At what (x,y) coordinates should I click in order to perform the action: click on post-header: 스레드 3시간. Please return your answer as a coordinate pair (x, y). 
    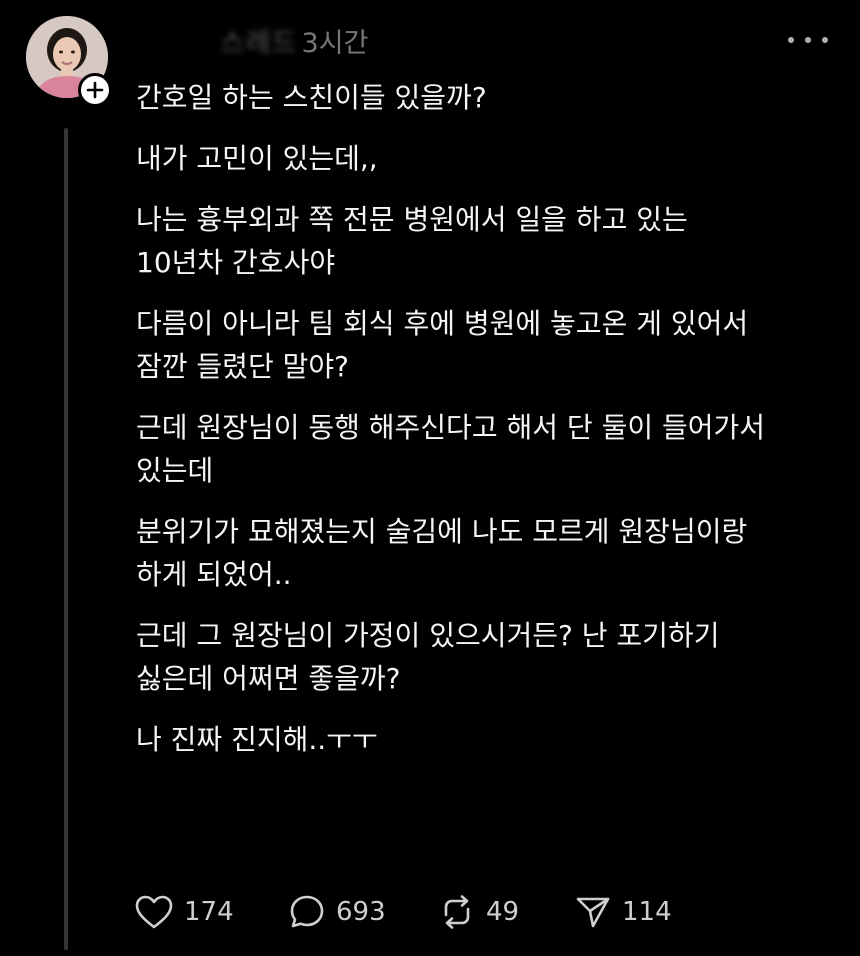
    Looking at the image, I should click on (294, 40).